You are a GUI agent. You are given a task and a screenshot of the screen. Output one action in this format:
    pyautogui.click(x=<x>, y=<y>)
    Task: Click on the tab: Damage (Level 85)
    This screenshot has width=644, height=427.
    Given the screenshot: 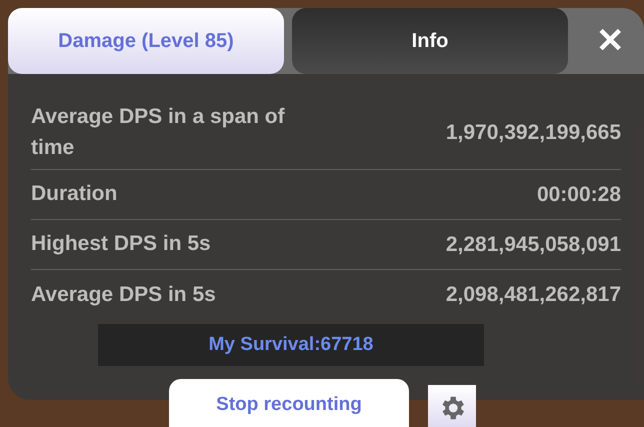 What is the action you would take?
    pyautogui.click(x=146, y=41)
    